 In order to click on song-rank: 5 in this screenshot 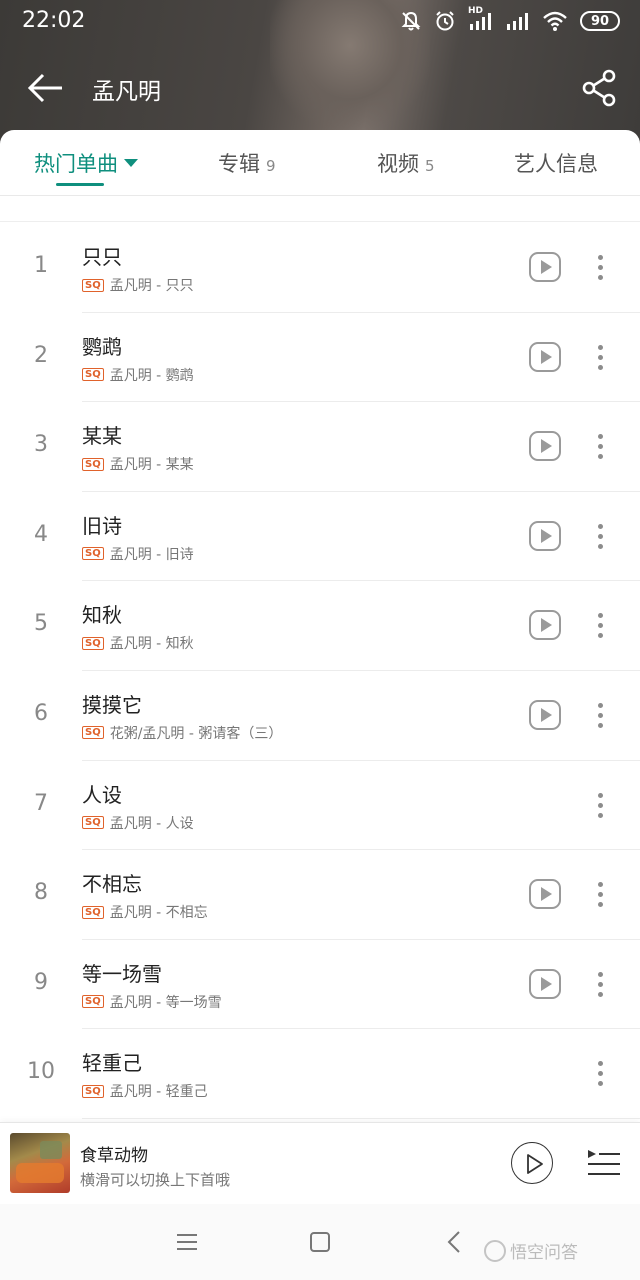, I will do `click(41, 624)`.